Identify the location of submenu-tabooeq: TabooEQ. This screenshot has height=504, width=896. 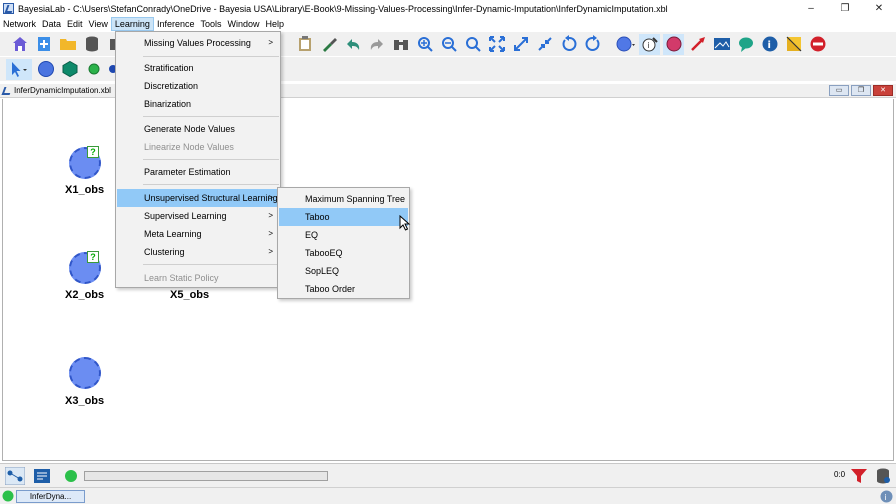
(343, 253).